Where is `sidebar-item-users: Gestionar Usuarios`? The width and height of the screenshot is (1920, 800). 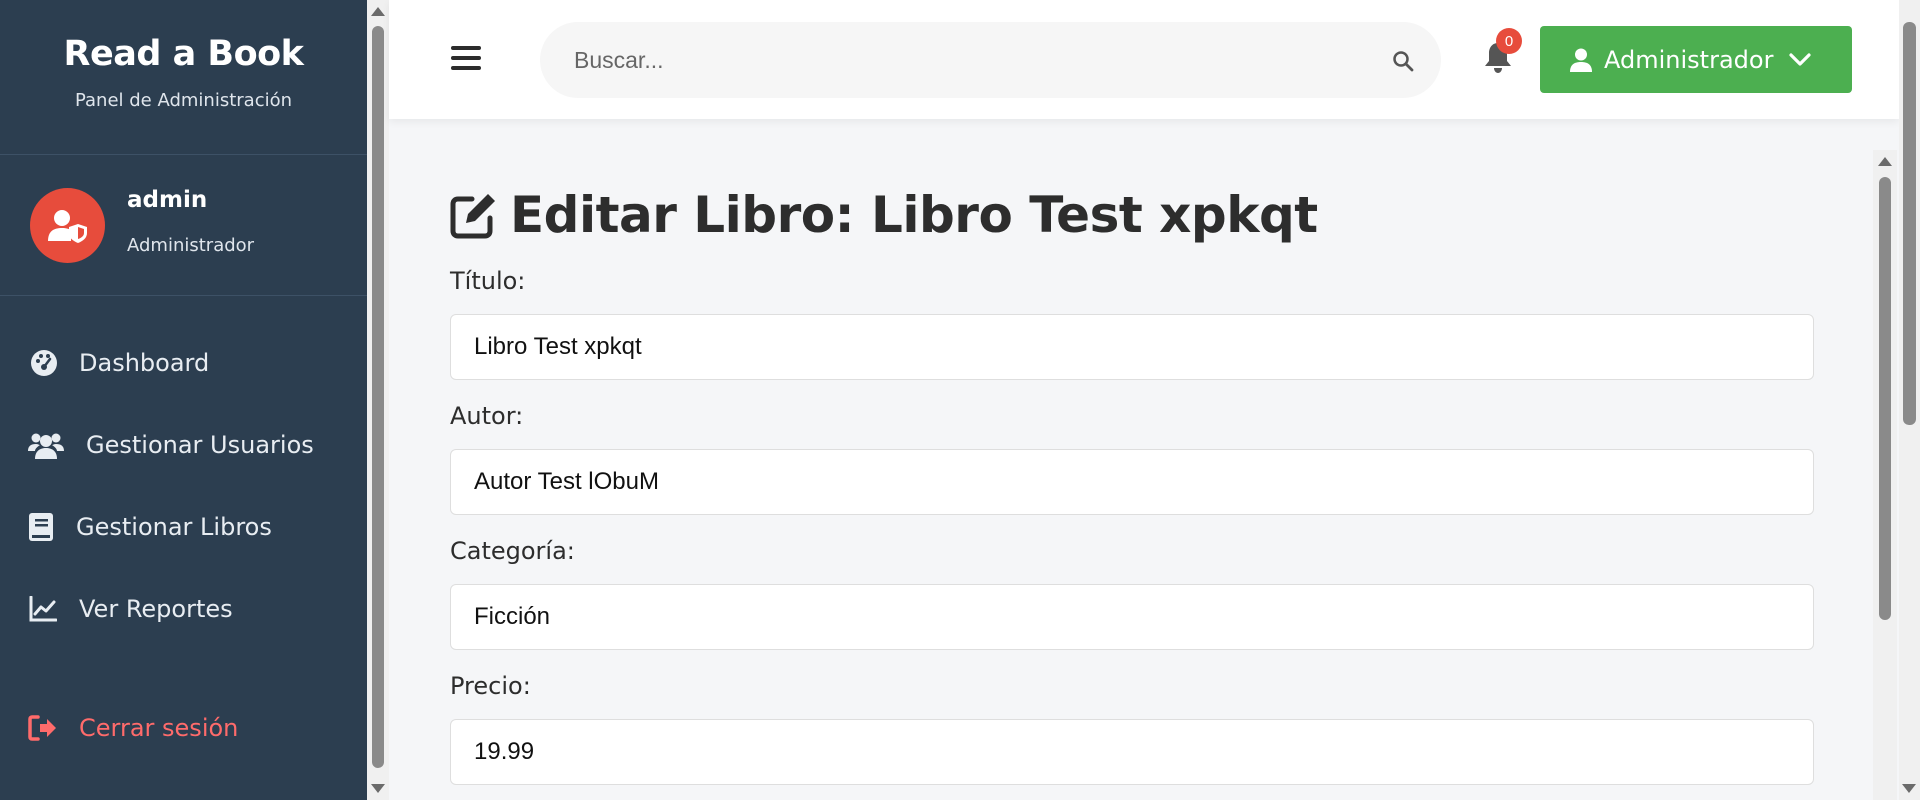 sidebar-item-users: Gestionar Usuarios is located at coordinates (183, 445).